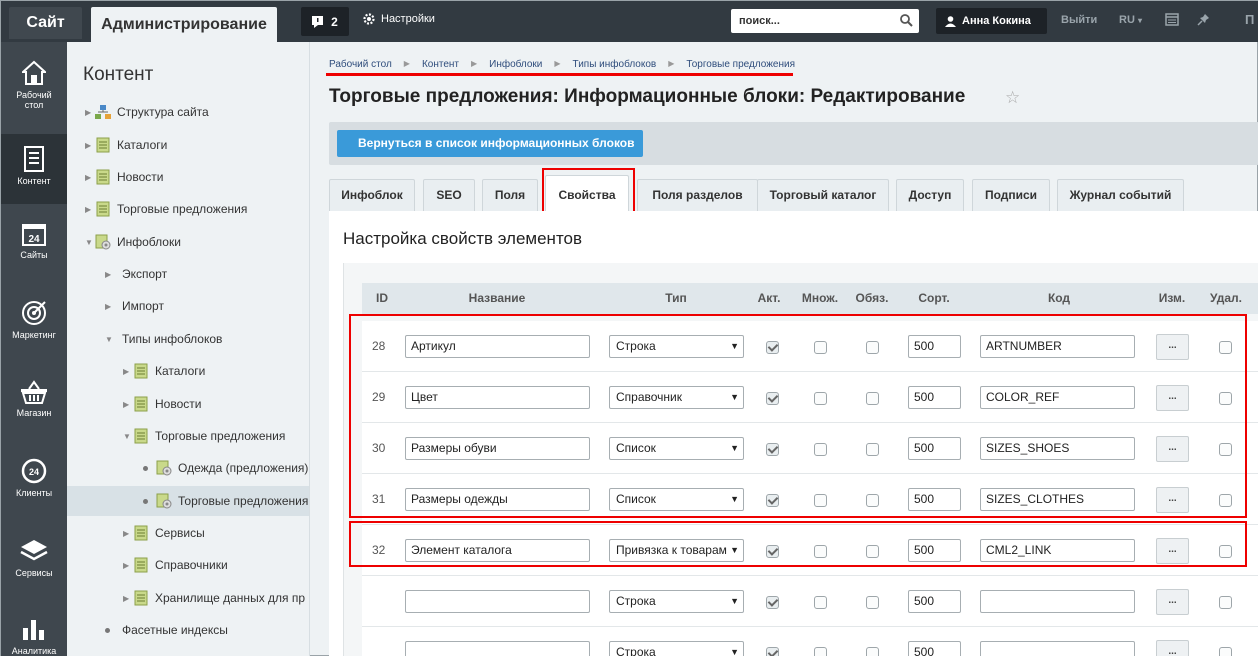 The image size is (1258, 656). What do you see at coordinates (740, 64) in the screenshot?
I see `breadcrumb-item: Торговые предложения` at bounding box center [740, 64].